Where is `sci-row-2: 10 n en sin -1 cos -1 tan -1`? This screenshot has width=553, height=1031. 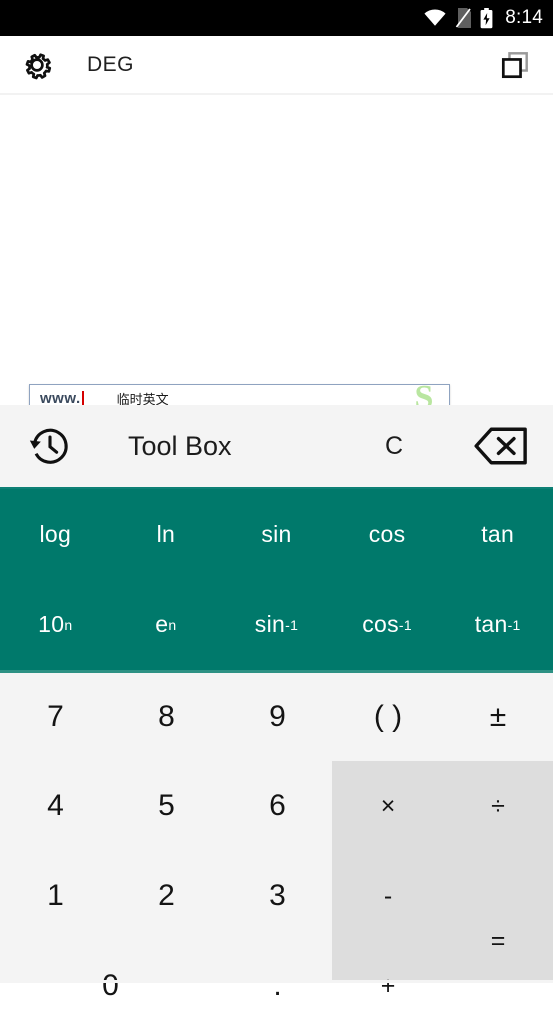
sci-row-2: 10 n en sin -1 cos -1 tan -1 is located at coordinates (276, 625).